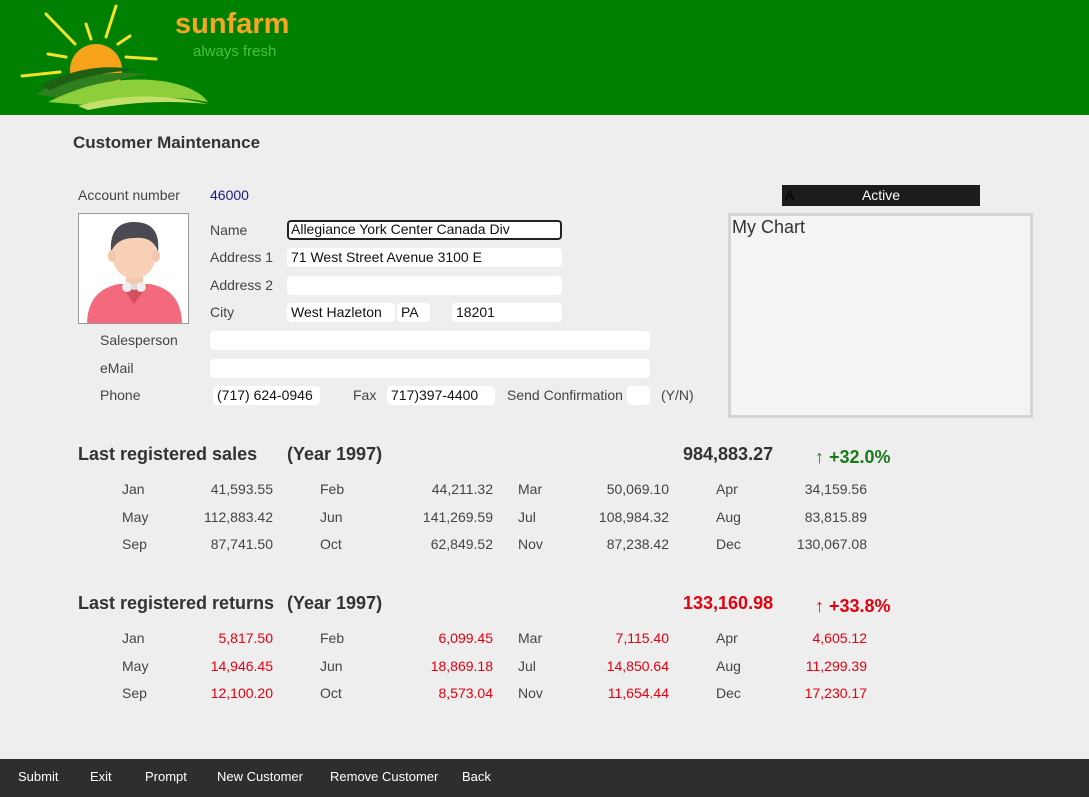 The height and width of the screenshot is (797, 1089). What do you see at coordinates (242, 257) in the screenshot?
I see `address1-label: Address 1` at bounding box center [242, 257].